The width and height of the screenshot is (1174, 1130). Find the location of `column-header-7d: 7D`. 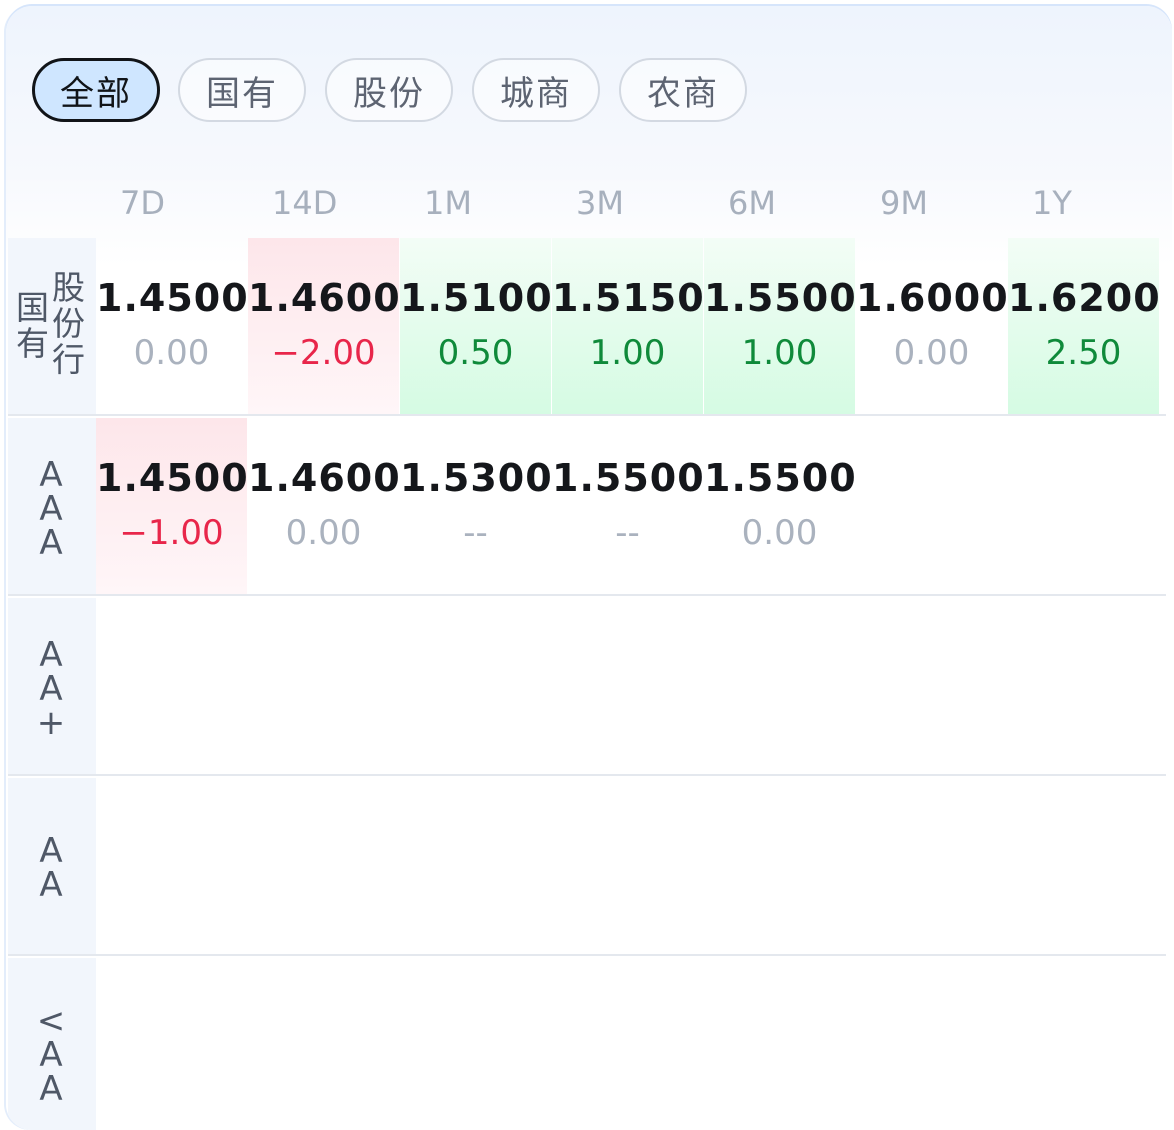

column-header-7d: 7D is located at coordinates (142, 203).